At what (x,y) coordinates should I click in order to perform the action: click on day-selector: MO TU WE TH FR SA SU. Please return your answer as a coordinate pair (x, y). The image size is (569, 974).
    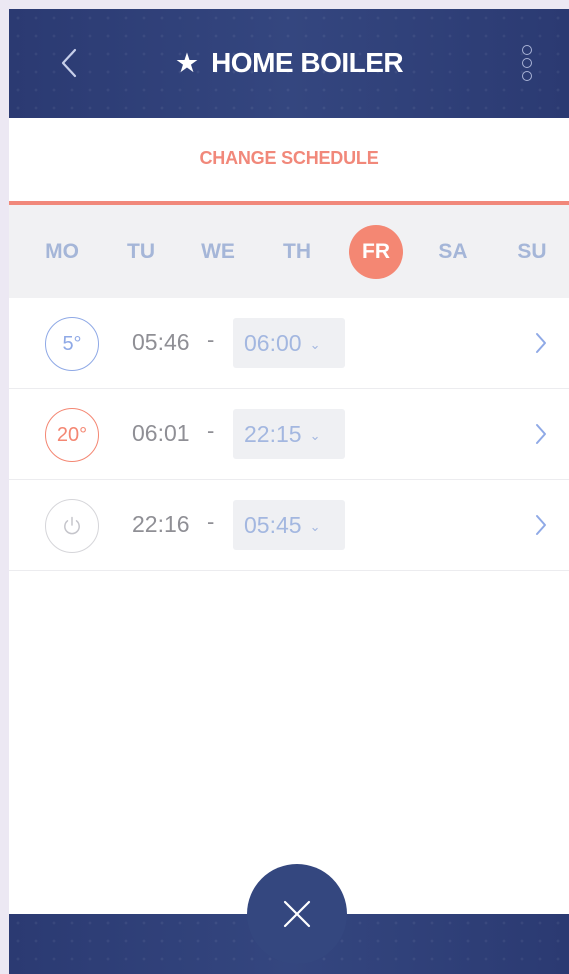
    Looking at the image, I should click on (289, 251).